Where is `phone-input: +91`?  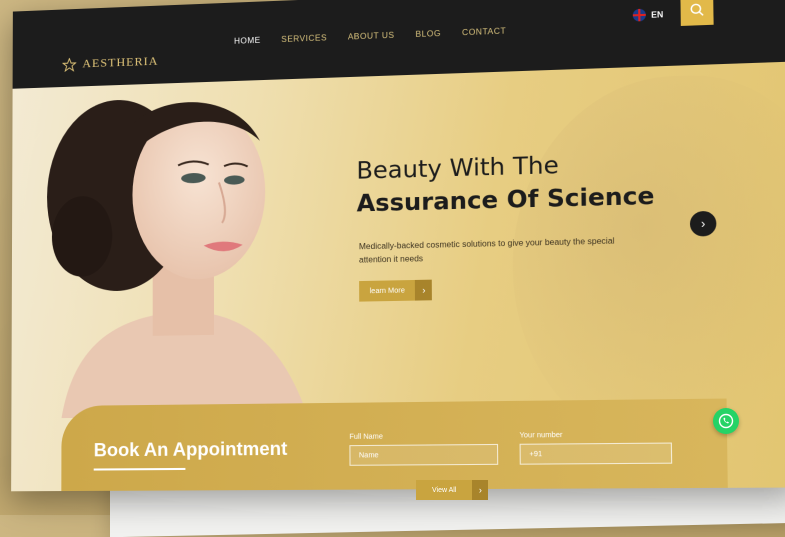 phone-input: +91 is located at coordinates (596, 453).